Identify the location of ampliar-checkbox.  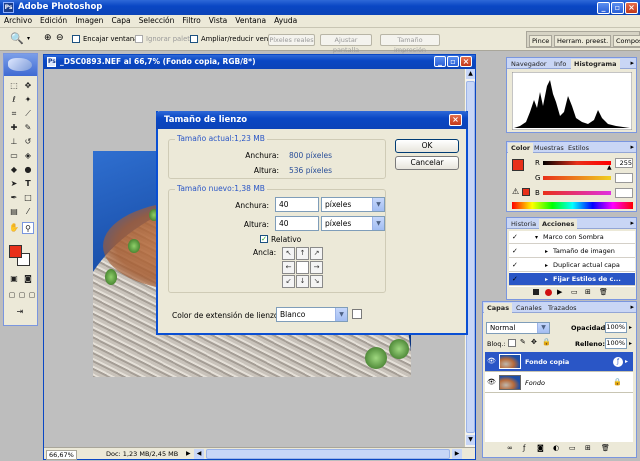
(194, 39).